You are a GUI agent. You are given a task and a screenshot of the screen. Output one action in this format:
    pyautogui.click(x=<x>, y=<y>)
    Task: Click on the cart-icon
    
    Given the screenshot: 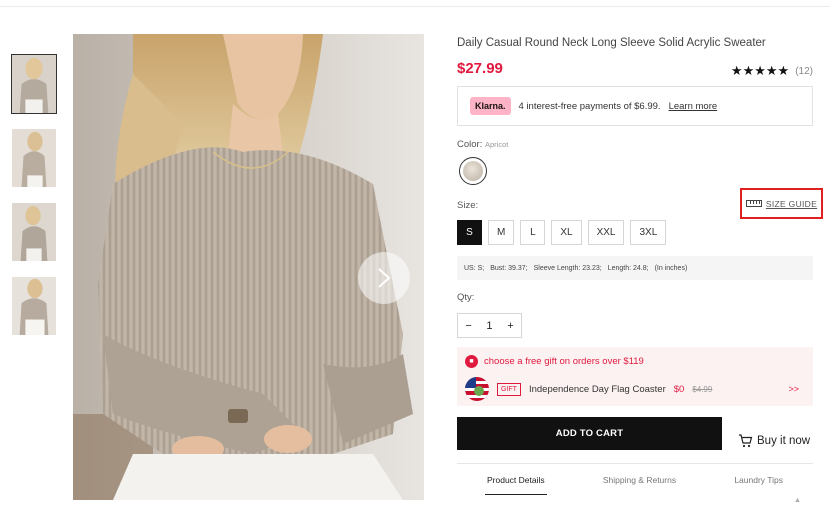 What is the action you would take?
    pyautogui.click(x=746, y=441)
    